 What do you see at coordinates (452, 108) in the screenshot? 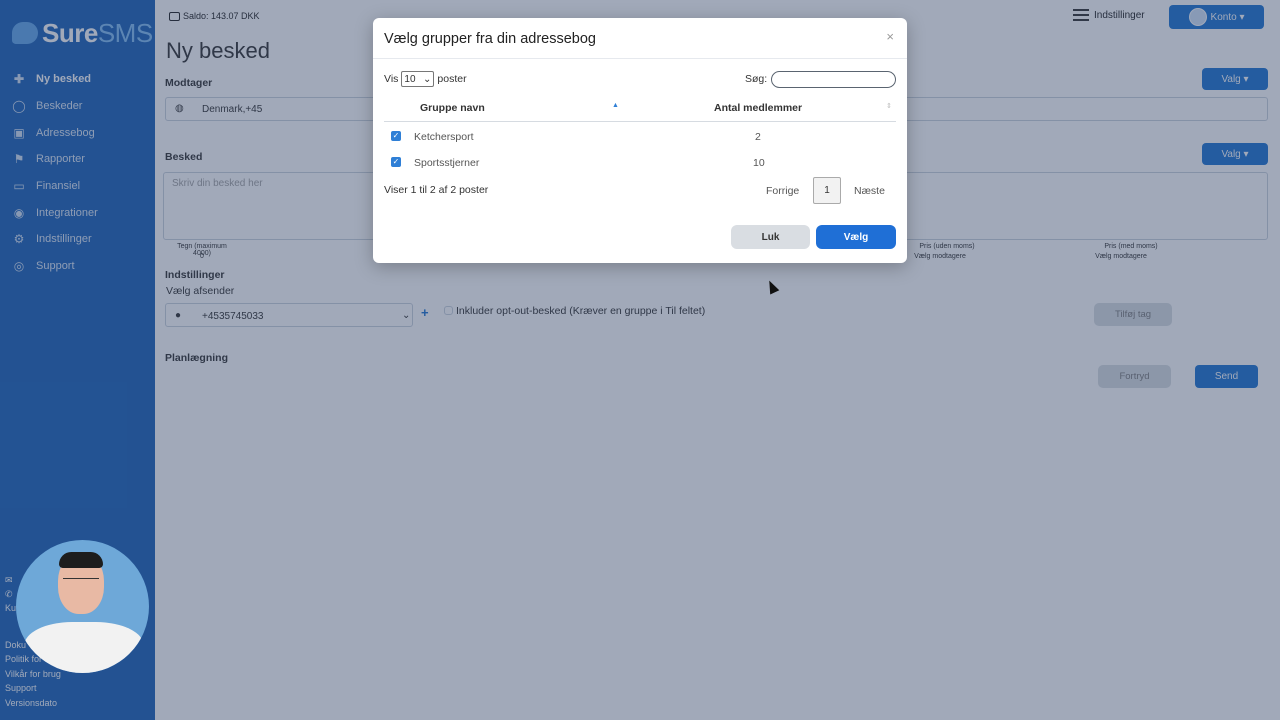
I see `column-header-group-name: Gruppe navn` at bounding box center [452, 108].